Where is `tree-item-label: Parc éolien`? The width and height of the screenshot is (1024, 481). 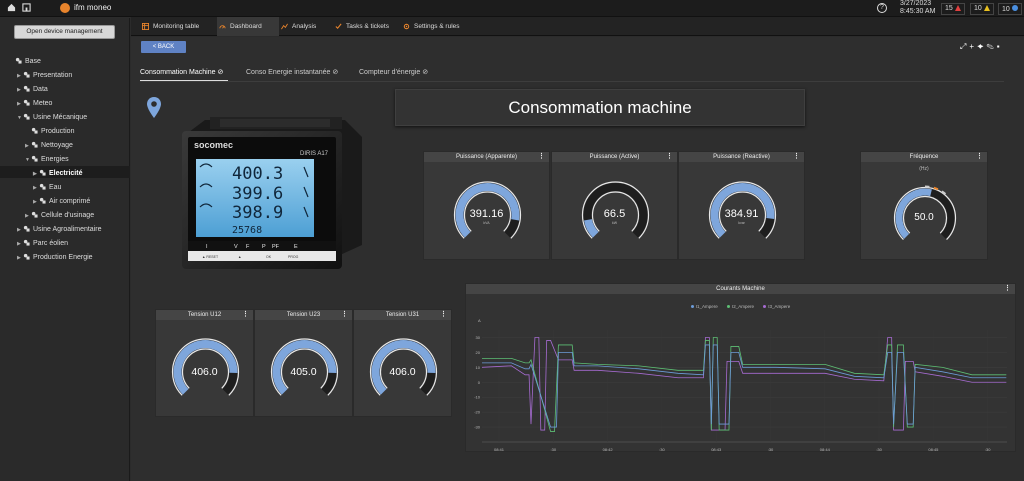
tree-item-label: Parc éolien is located at coordinates (51, 243).